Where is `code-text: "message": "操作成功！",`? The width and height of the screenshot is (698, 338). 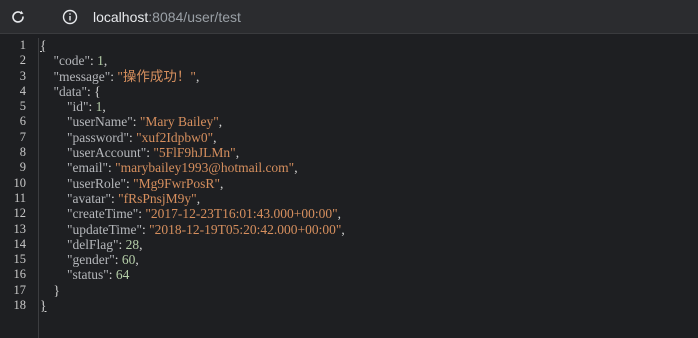
code-text: "message": "操作成功！", is located at coordinates (118, 76).